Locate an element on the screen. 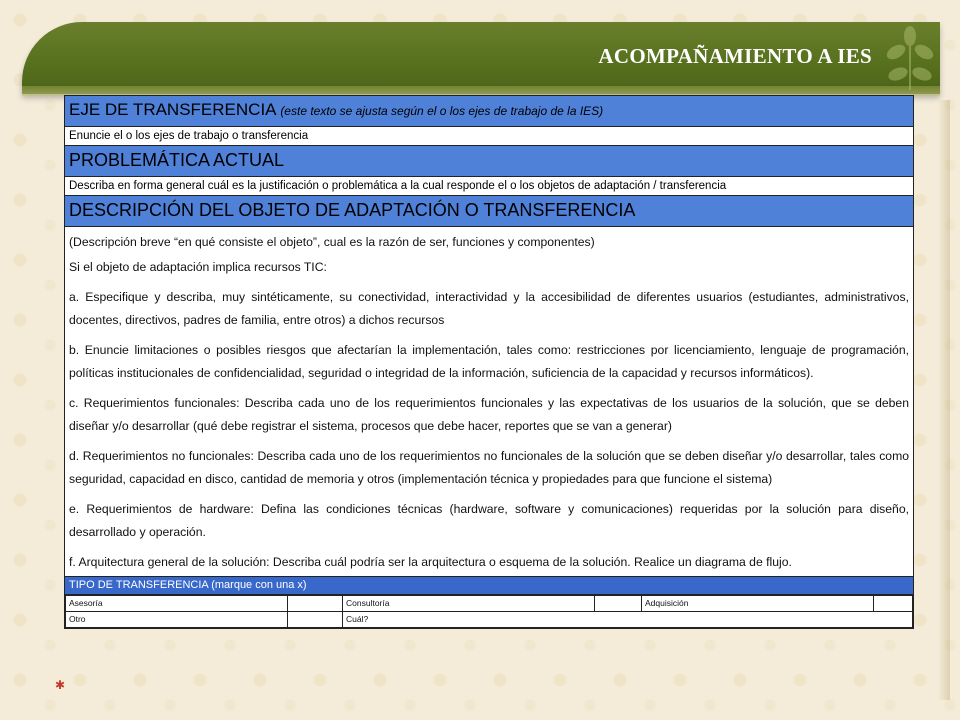  tipo-label-consultoria: Consultoría is located at coordinates (468, 603).